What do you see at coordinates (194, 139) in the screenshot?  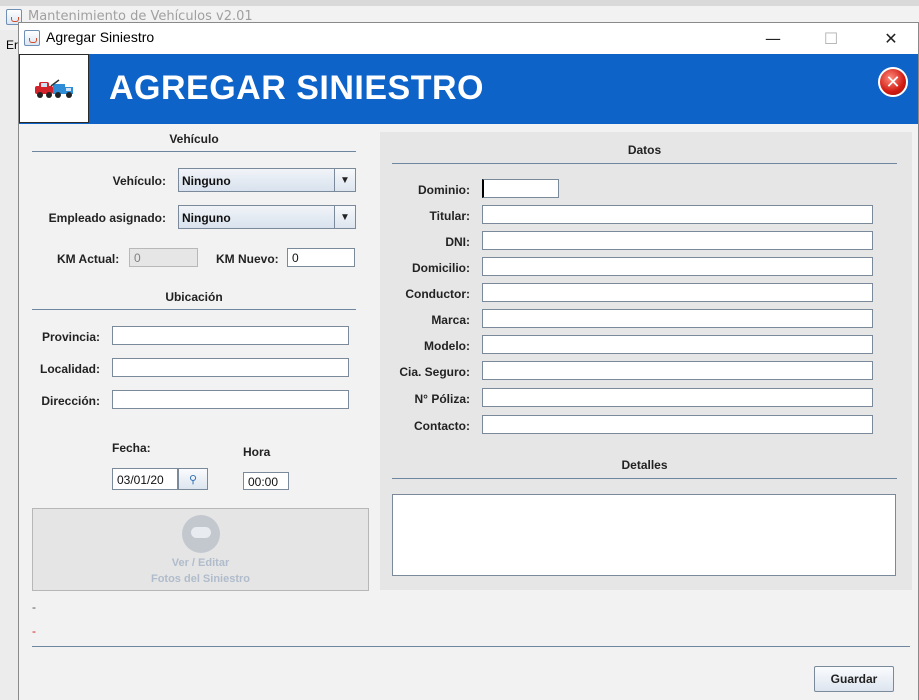 I see `vehiculo-heading: Vehículo` at bounding box center [194, 139].